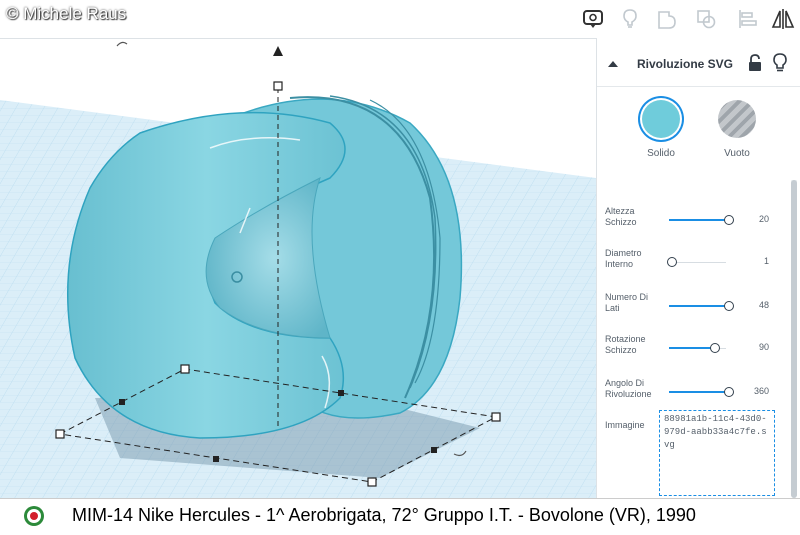 This screenshot has height=535, width=800. What do you see at coordinates (623, 258) in the screenshot?
I see `param-label: Diametro Interno` at bounding box center [623, 258].